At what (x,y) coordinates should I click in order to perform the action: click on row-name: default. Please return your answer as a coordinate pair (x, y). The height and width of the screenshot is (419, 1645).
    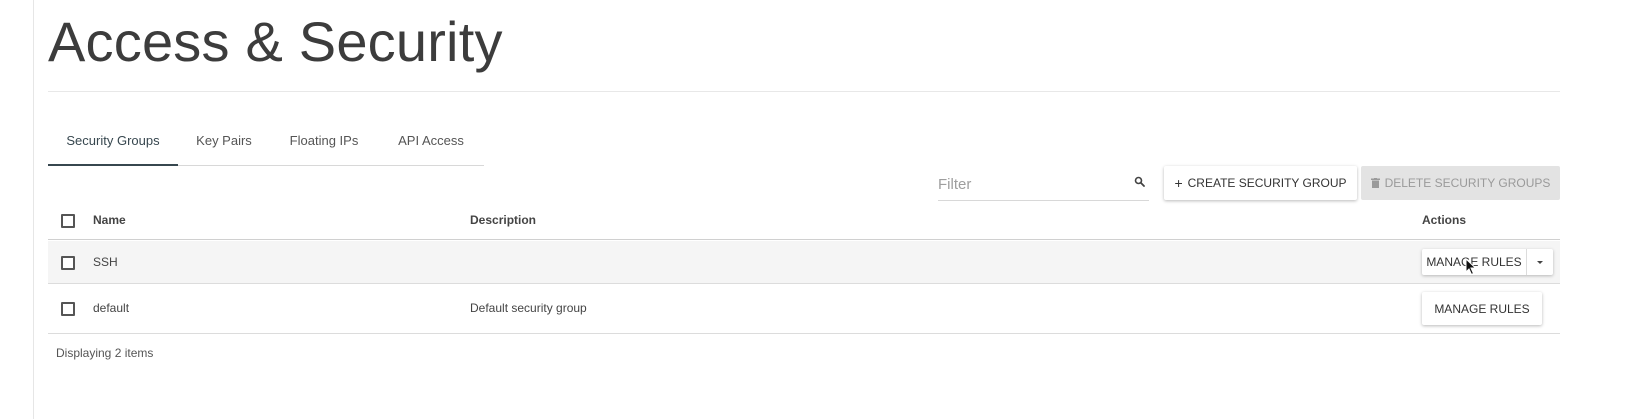
    Looking at the image, I should click on (111, 308).